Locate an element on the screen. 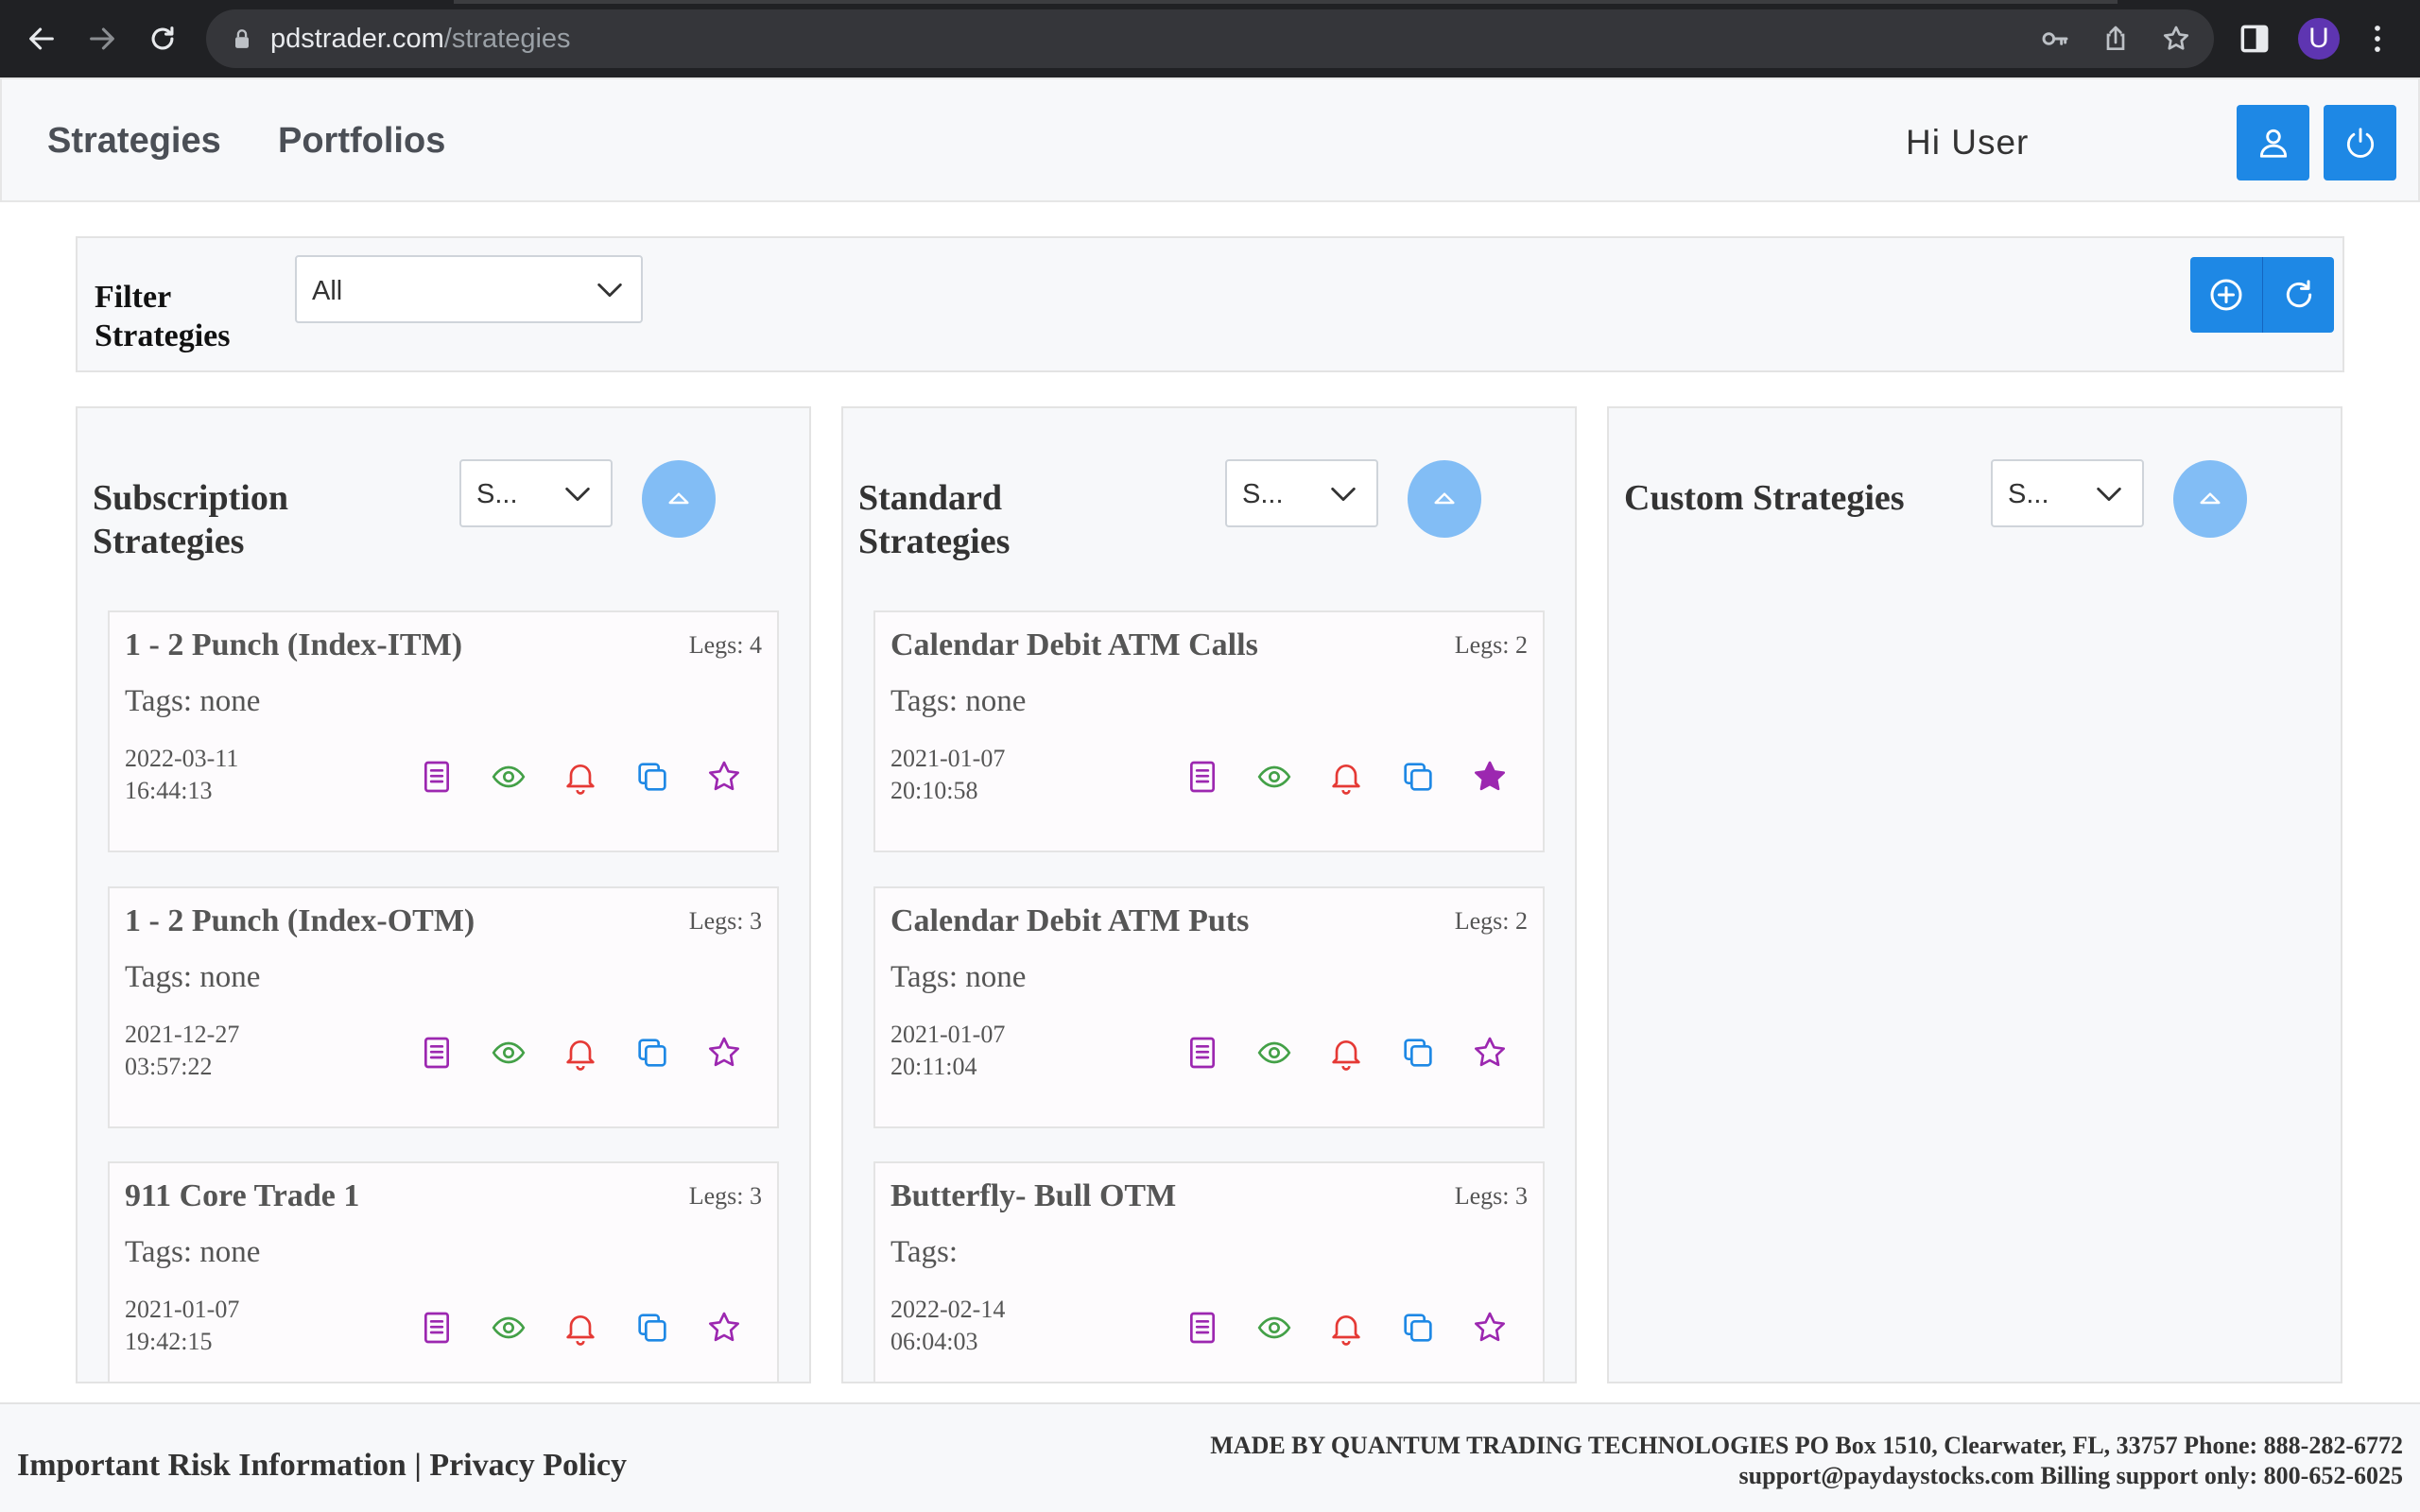 The width and height of the screenshot is (2420, 1512). risk-information-link: Important Risk Information is located at coordinates (211, 1465).